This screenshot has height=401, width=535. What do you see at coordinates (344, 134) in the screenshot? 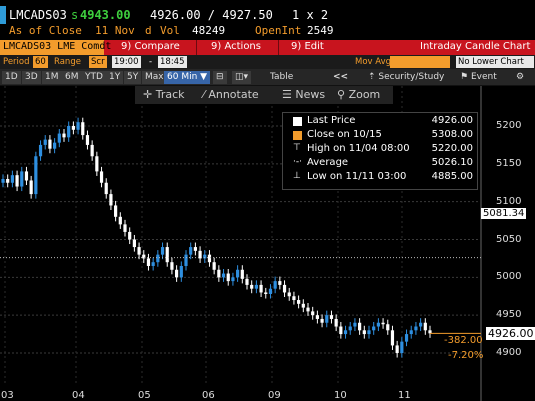
I see `legend-label: Close on 10/15` at bounding box center [344, 134].